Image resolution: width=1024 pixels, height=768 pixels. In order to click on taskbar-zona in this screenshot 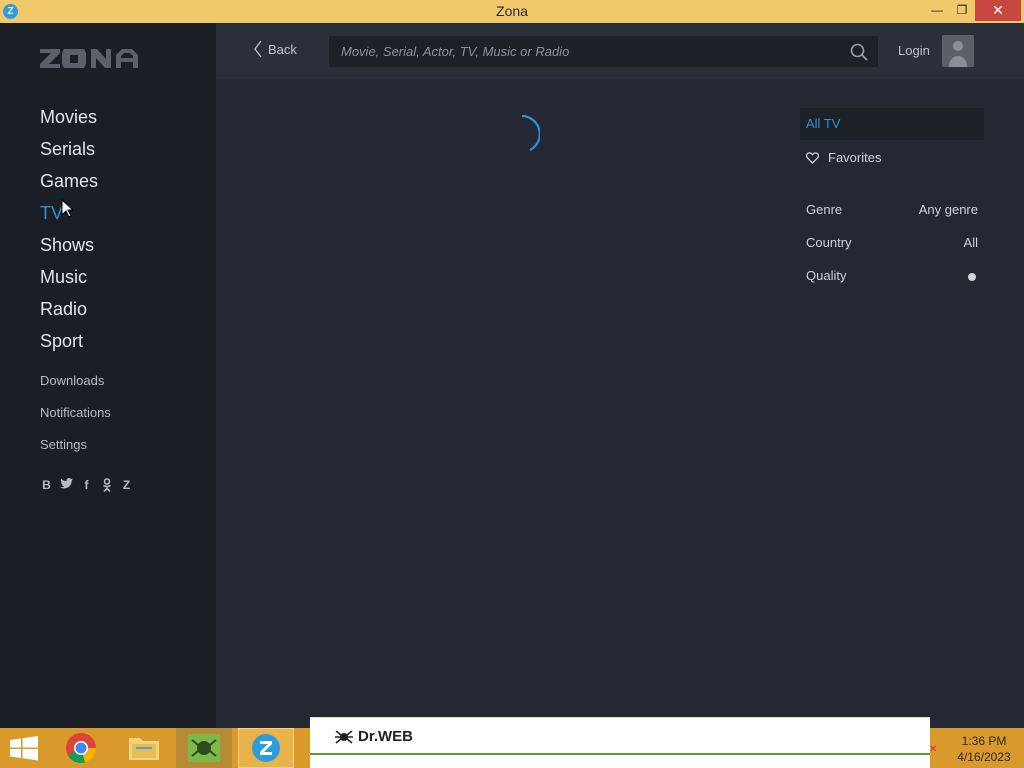, I will do `click(266, 748)`.